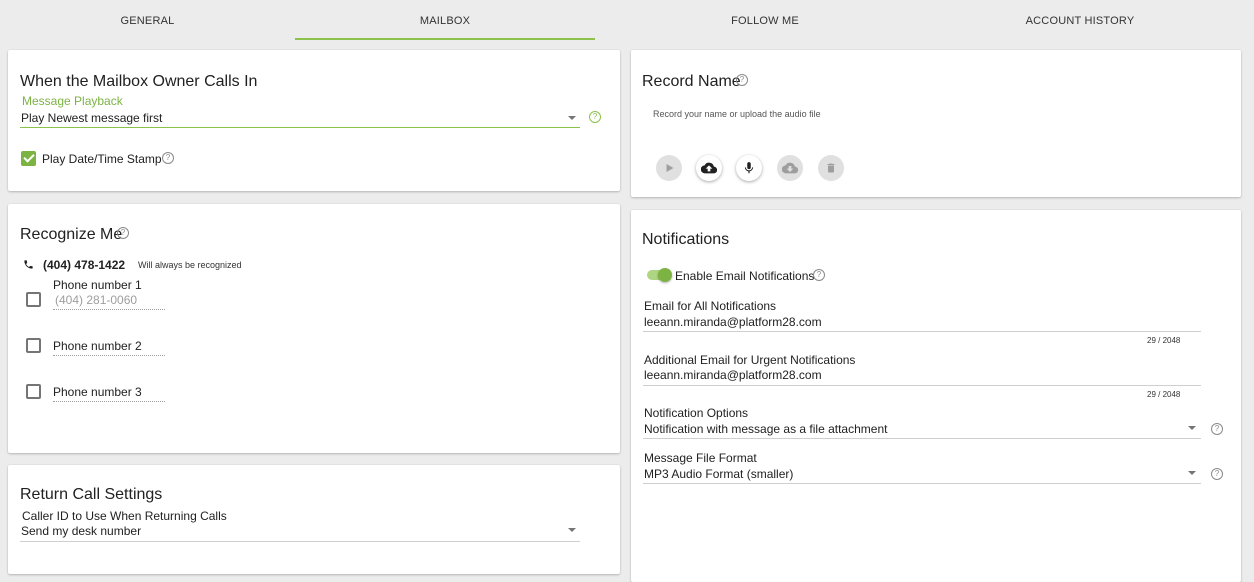 The height and width of the screenshot is (582, 1254). What do you see at coordinates (922, 438) in the screenshot?
I see `notification-options-underline` at bounding box center [922, 438].